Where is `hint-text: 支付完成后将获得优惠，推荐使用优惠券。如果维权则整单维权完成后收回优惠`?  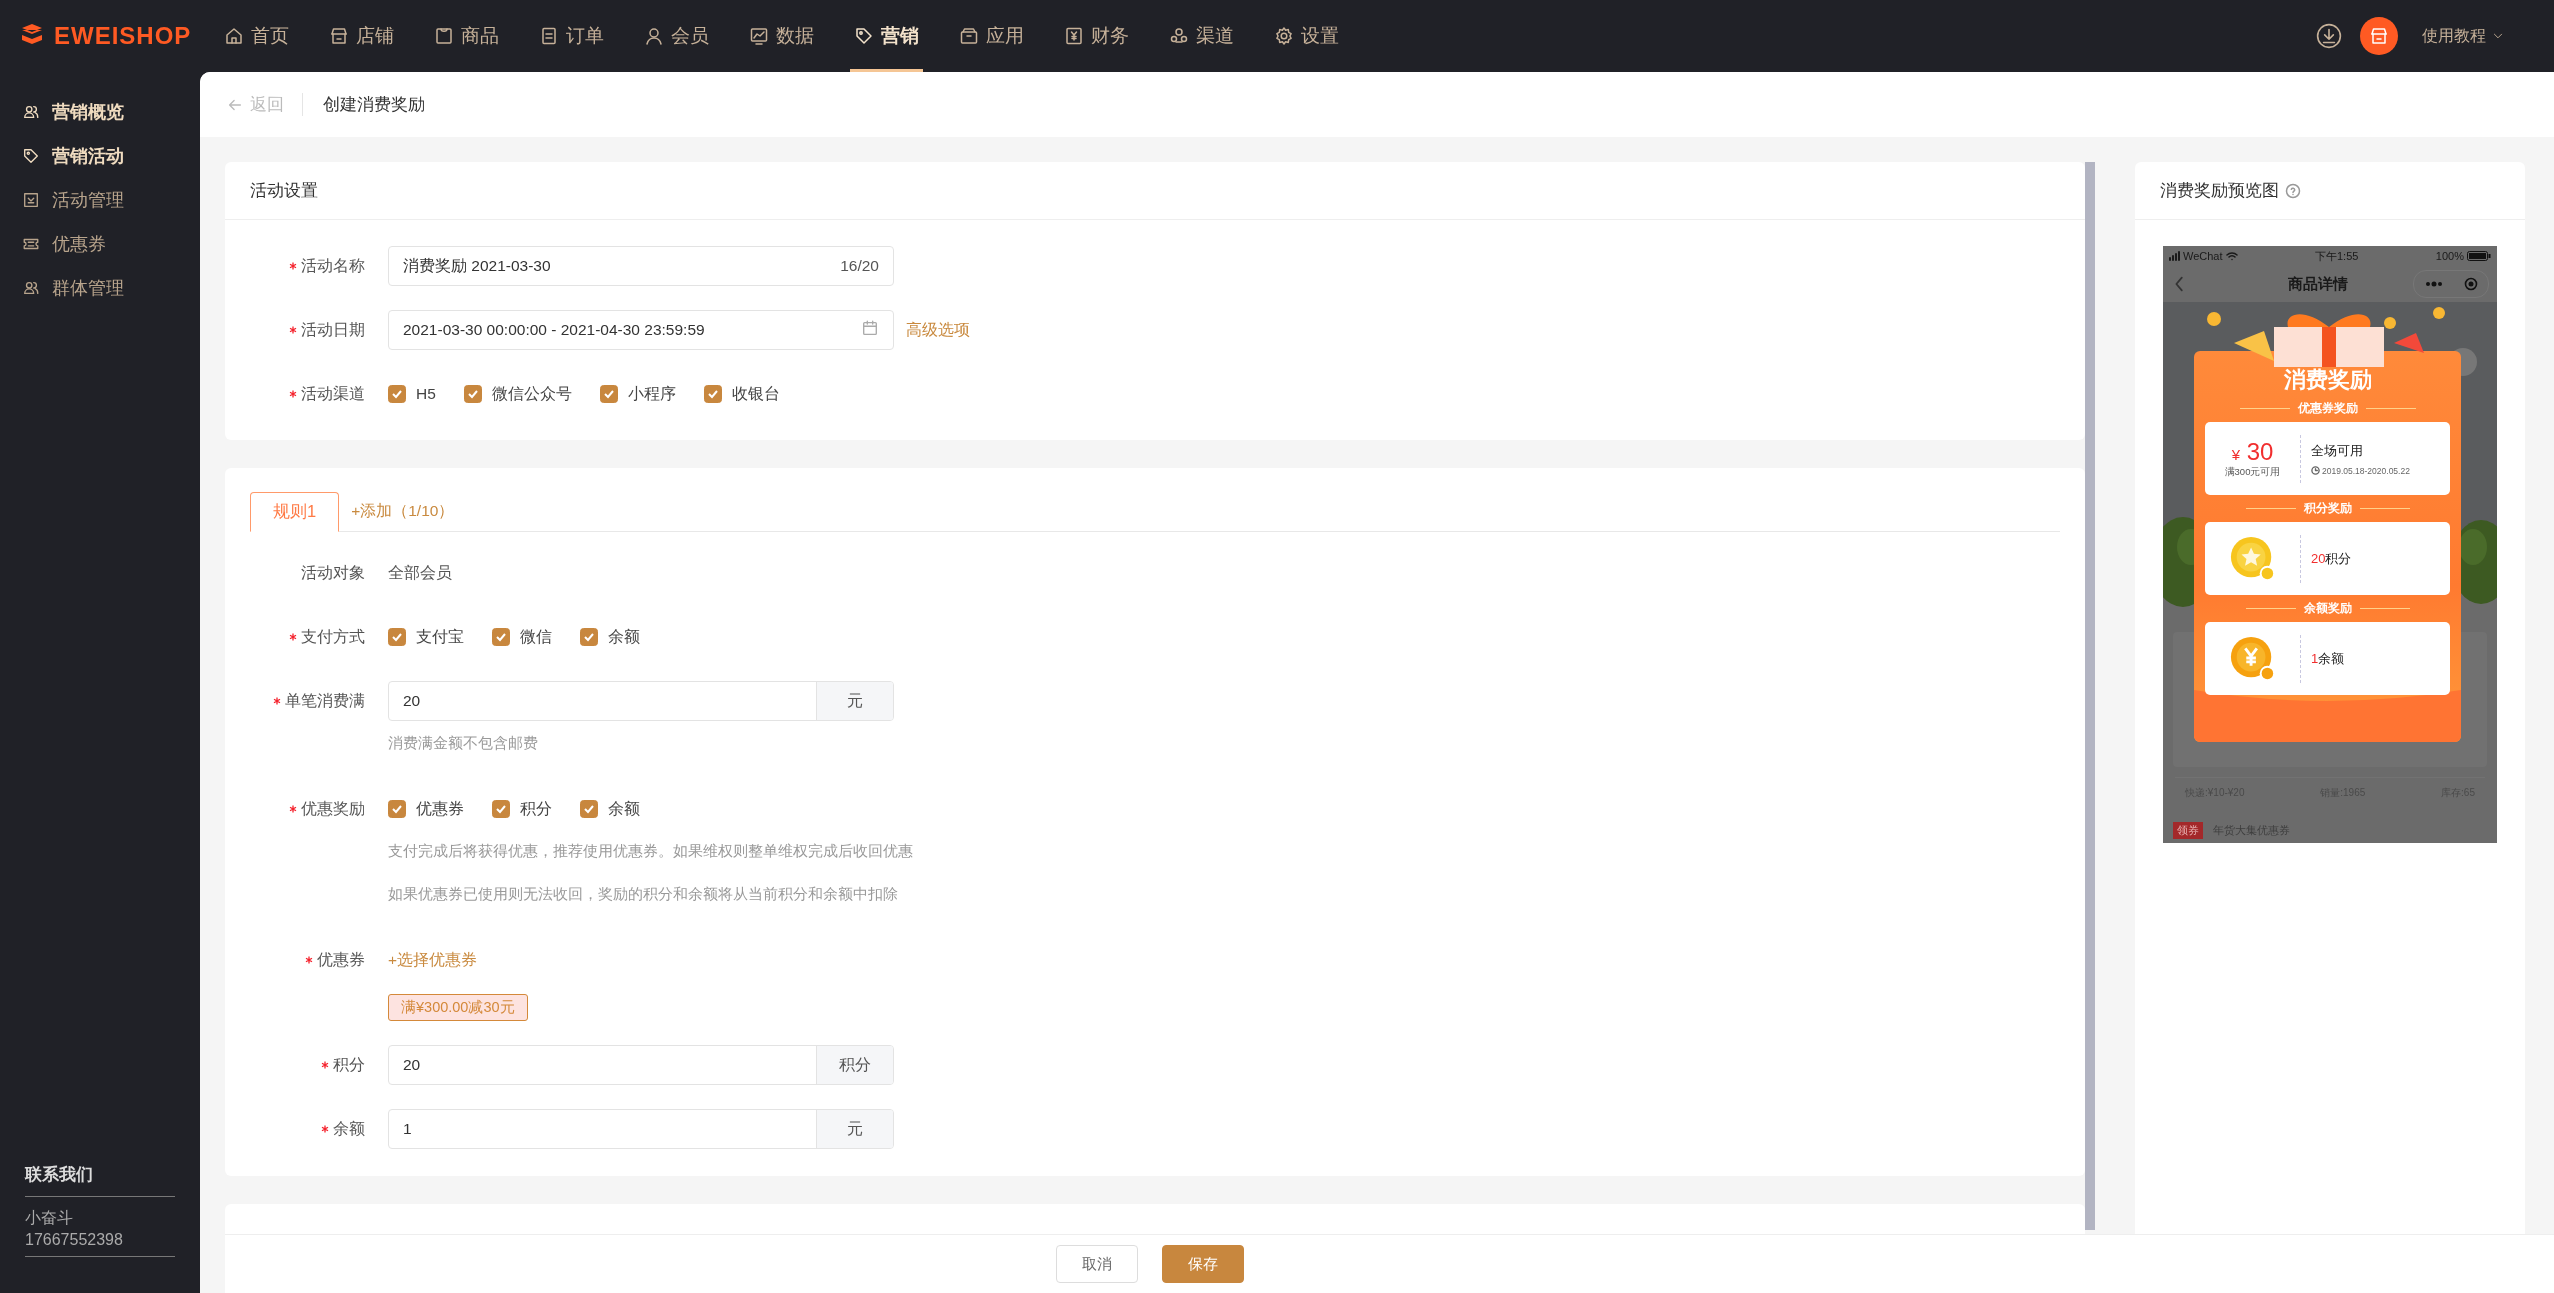
hint-text: 支付完成后将获得优惠，推荐使用优惠券。如果维权则整单维权完成后收回优惠 is located at coordinates (650, 851).